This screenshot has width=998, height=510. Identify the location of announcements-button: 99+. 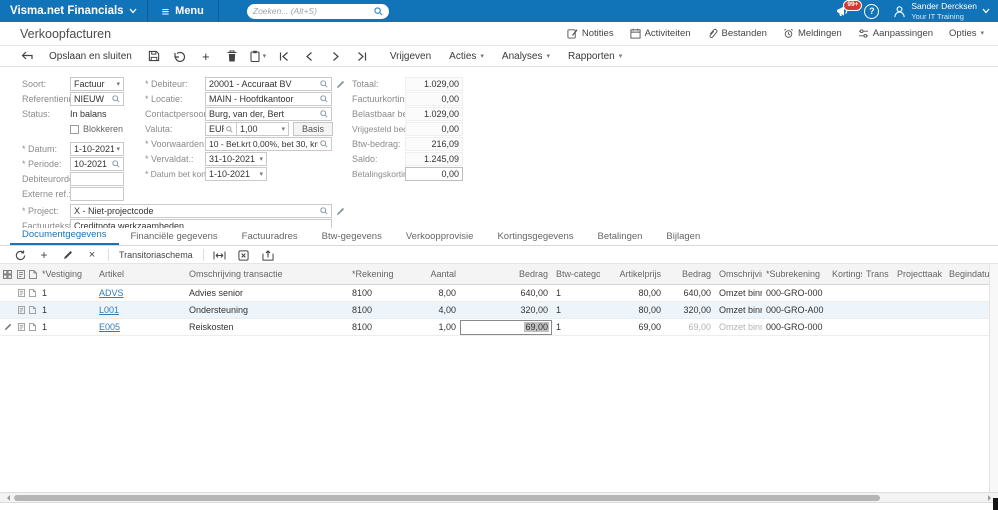
(849, 8).